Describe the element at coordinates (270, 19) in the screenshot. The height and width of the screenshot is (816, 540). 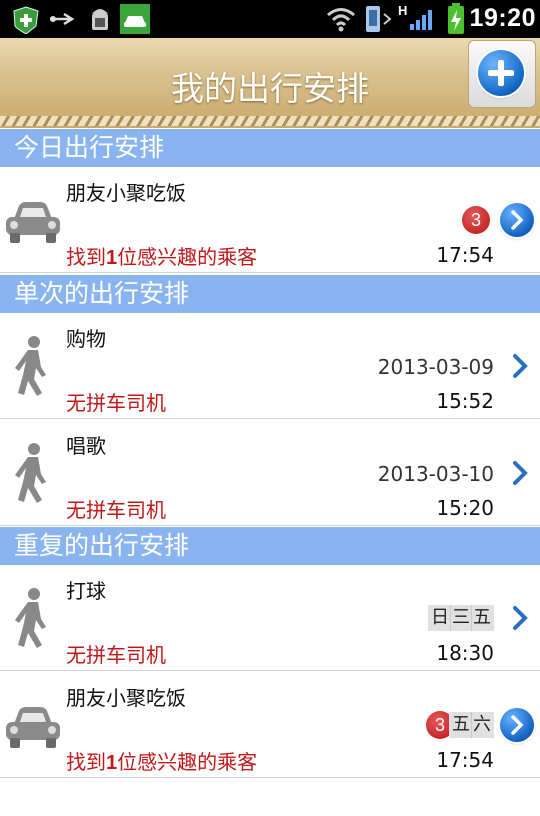
I see `status-bar: H 19:20` at that location.